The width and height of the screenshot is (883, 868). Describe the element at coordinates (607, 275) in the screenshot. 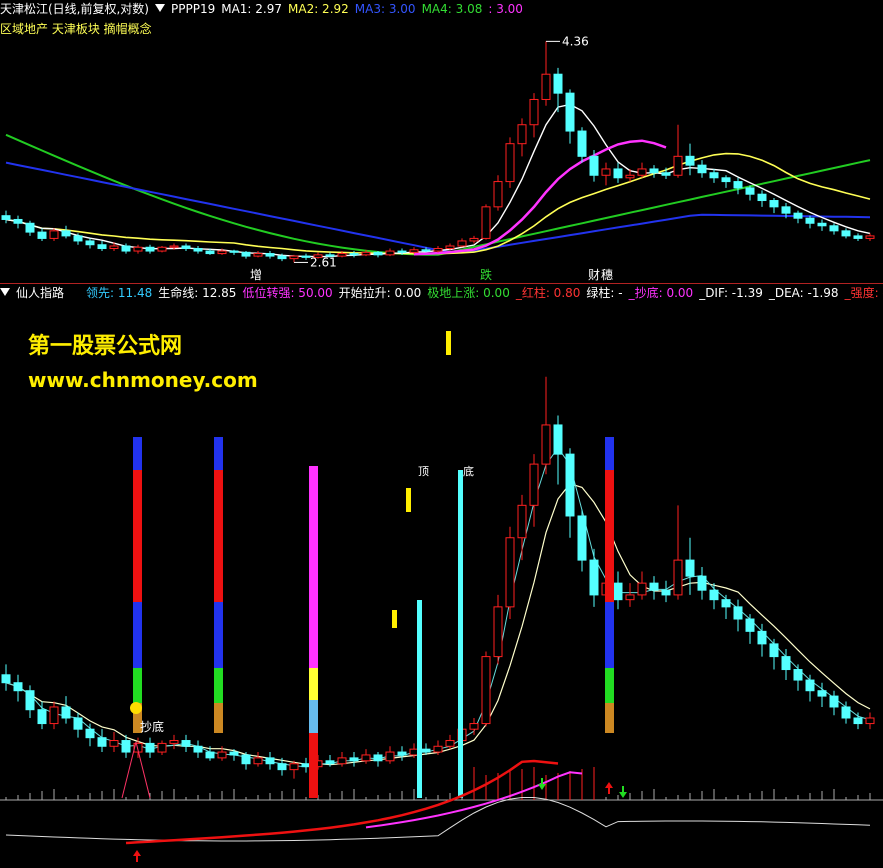

I see `marker-label-4: 穗` at that location.